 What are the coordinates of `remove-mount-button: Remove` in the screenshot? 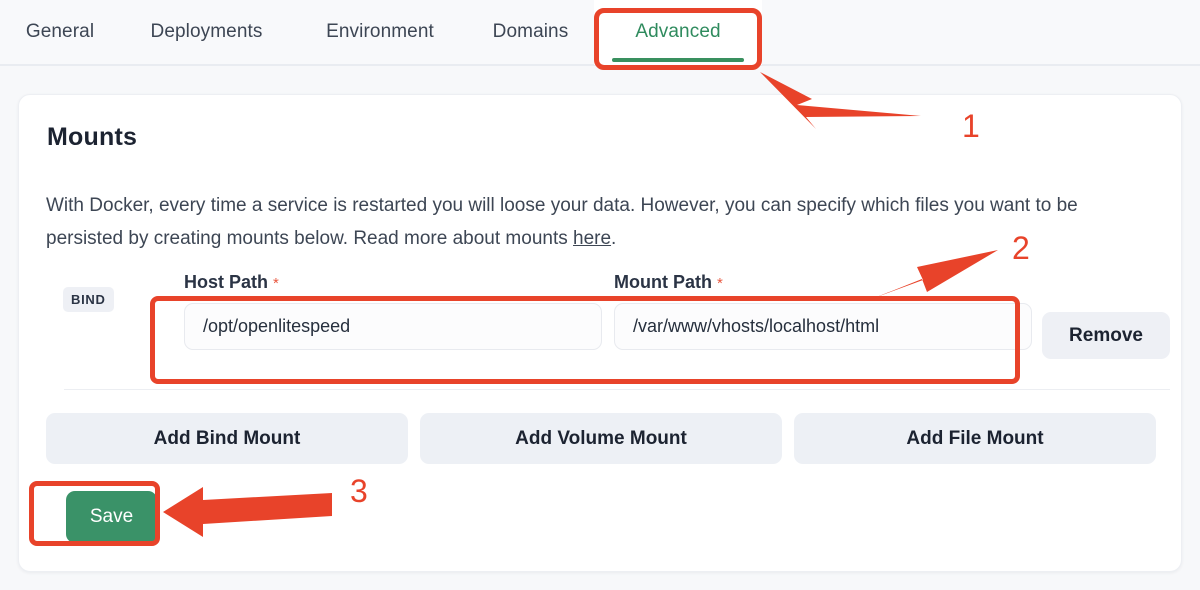 It's located at (1106, 335).